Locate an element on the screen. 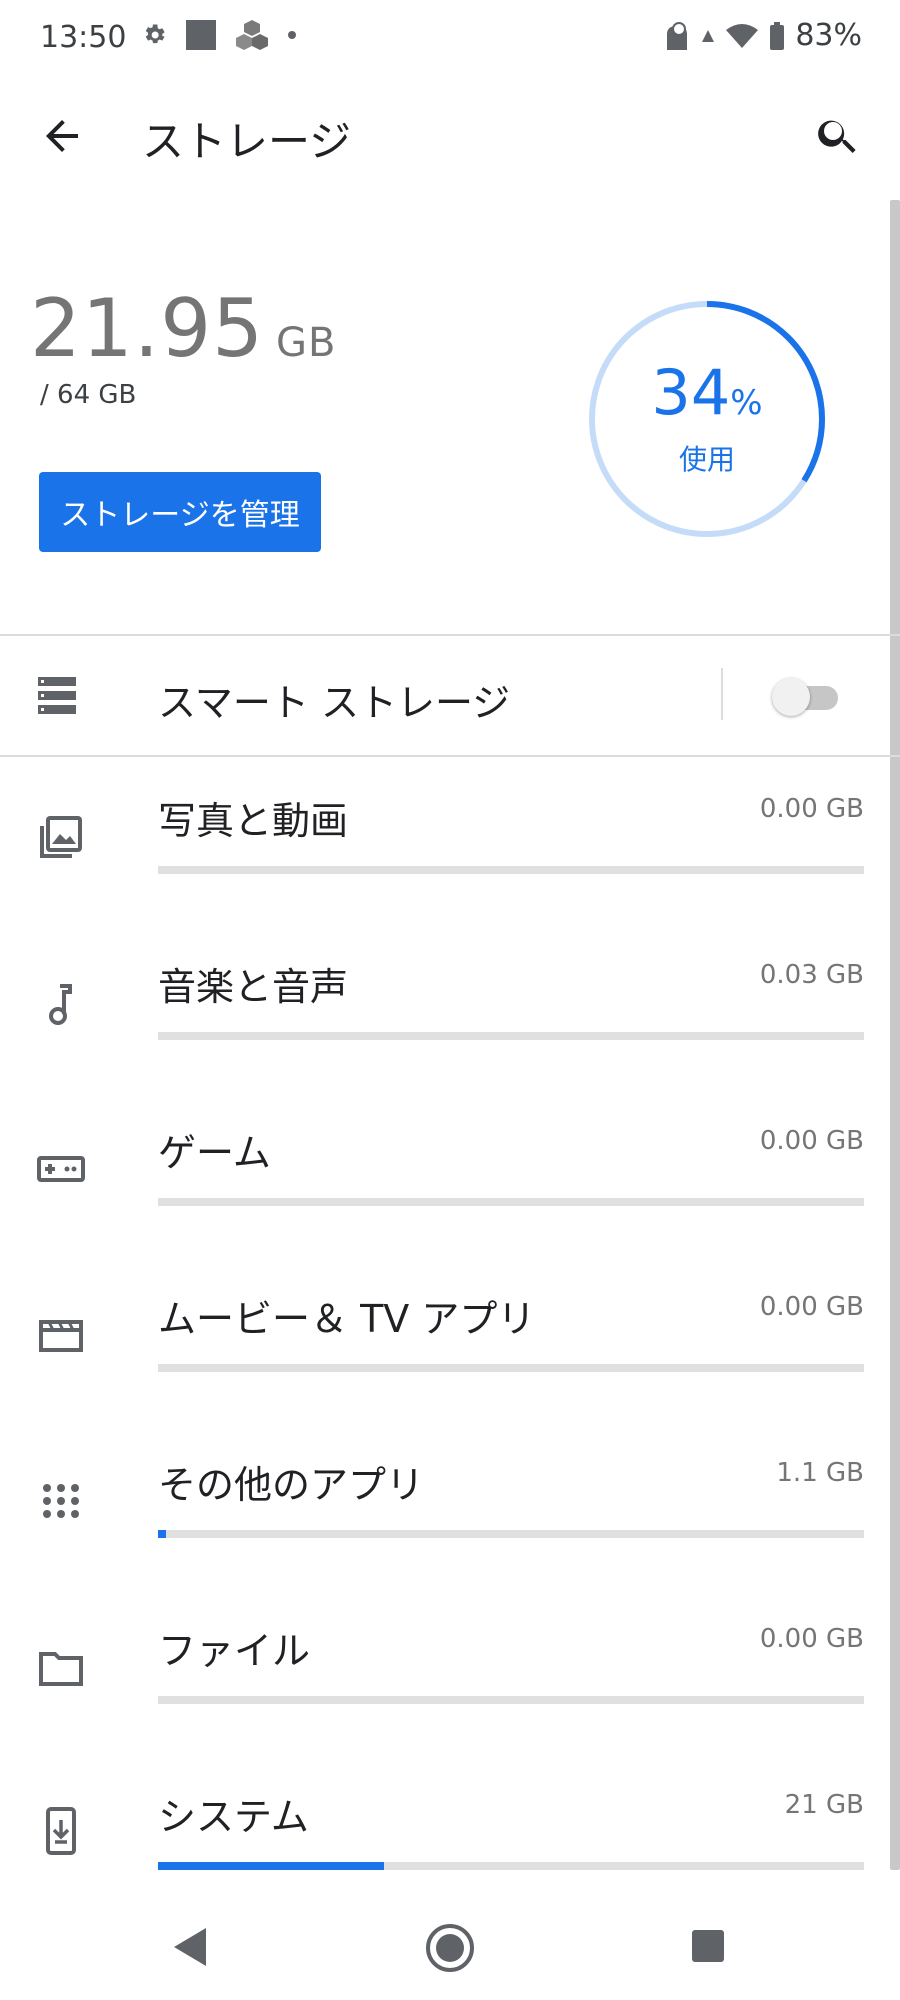  manage-storage-button: ストレージを管理 is located at coordinates (180, 512).